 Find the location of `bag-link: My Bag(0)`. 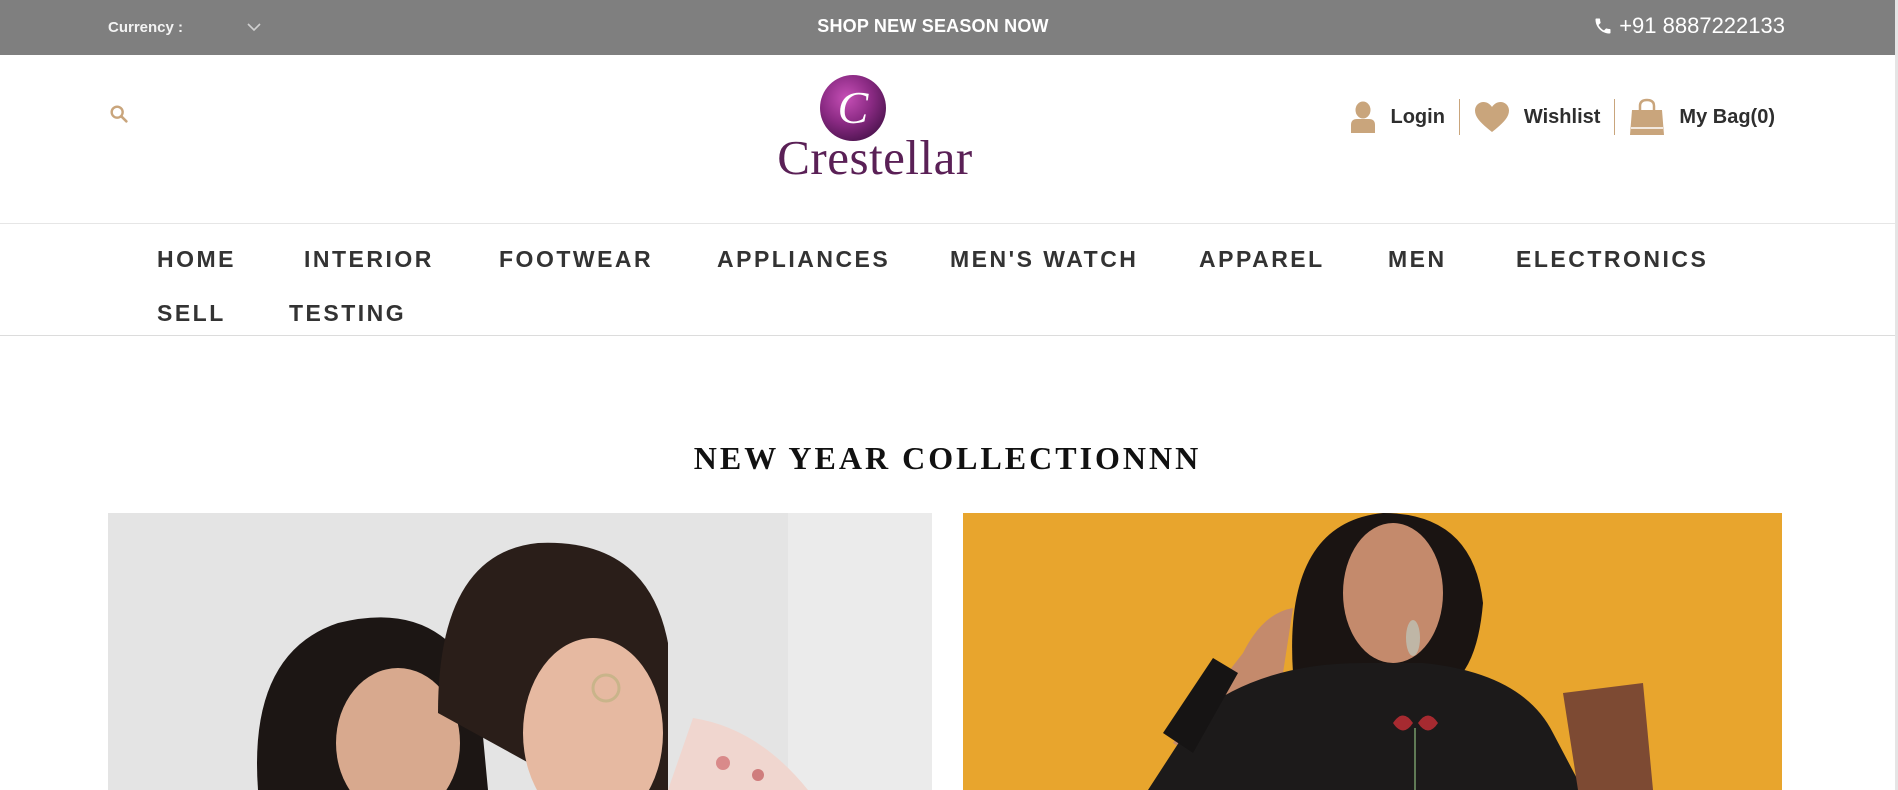

bag-link: My Bag(0) is located at coordinates (1702, 117).